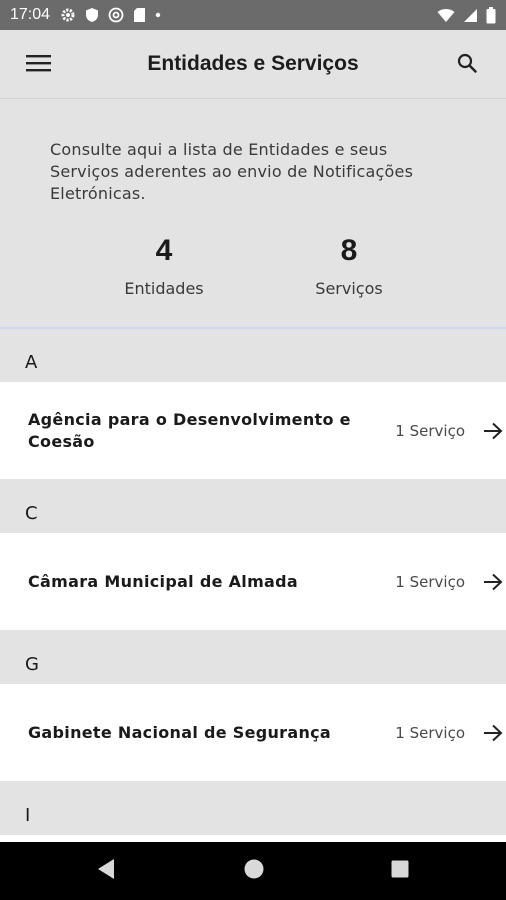 This screenshot has width=506, height=900. I want to click on dot-icon, so click(158, 15).